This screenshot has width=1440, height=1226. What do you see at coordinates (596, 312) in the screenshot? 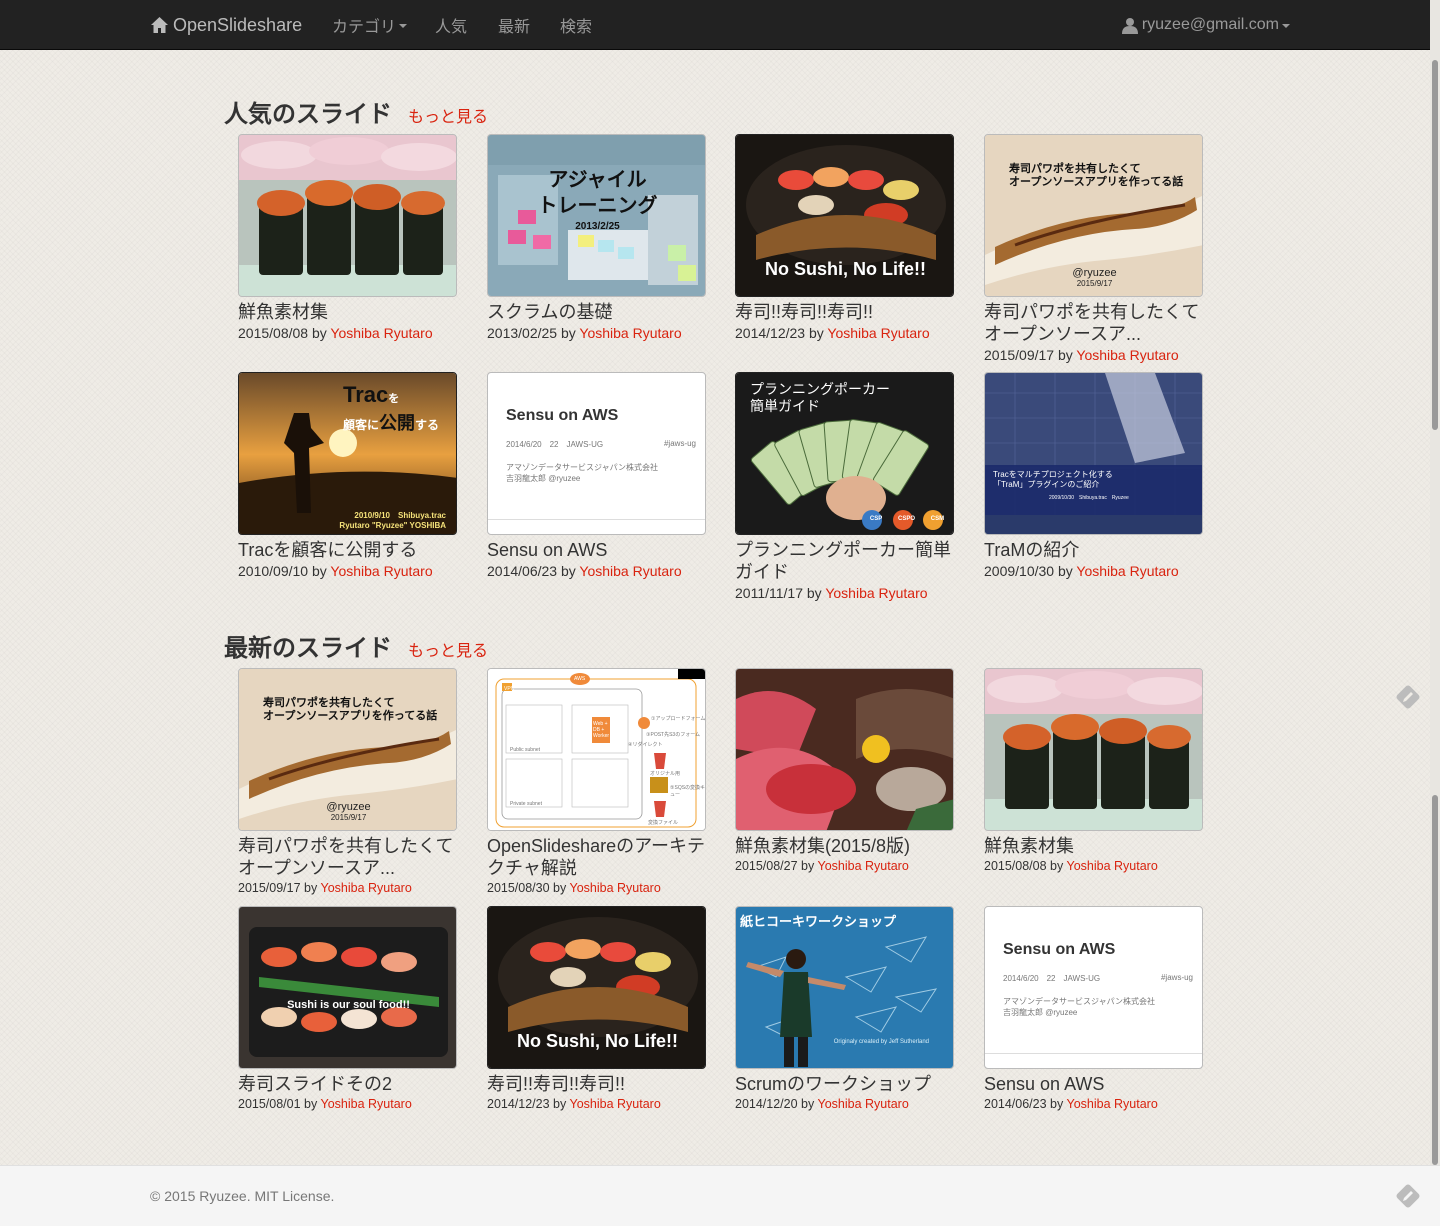
I see `slide-title: スクラムの基礎` at bounding box center [596, 312].